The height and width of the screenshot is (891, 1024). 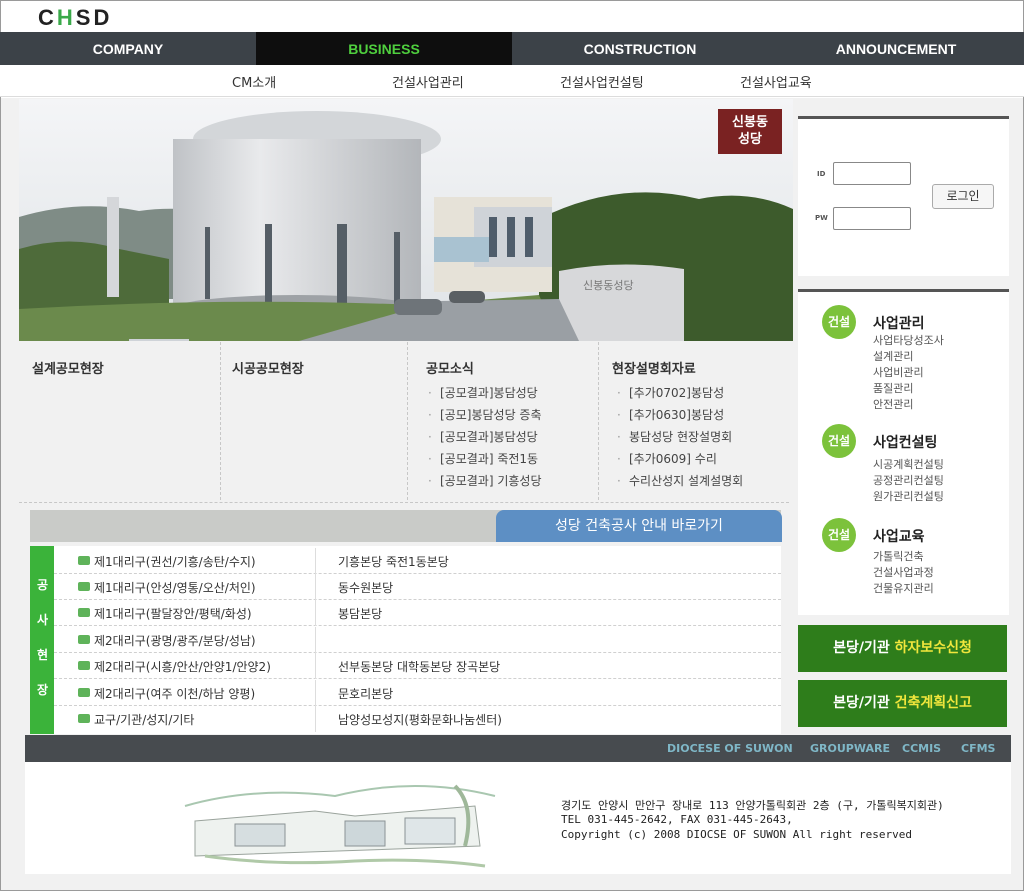 What do you see at coordinates (908, 465) in the screenshot?
I see `link-construction-planning: 시공계획컨설팅` at bounding box center [908, 465].